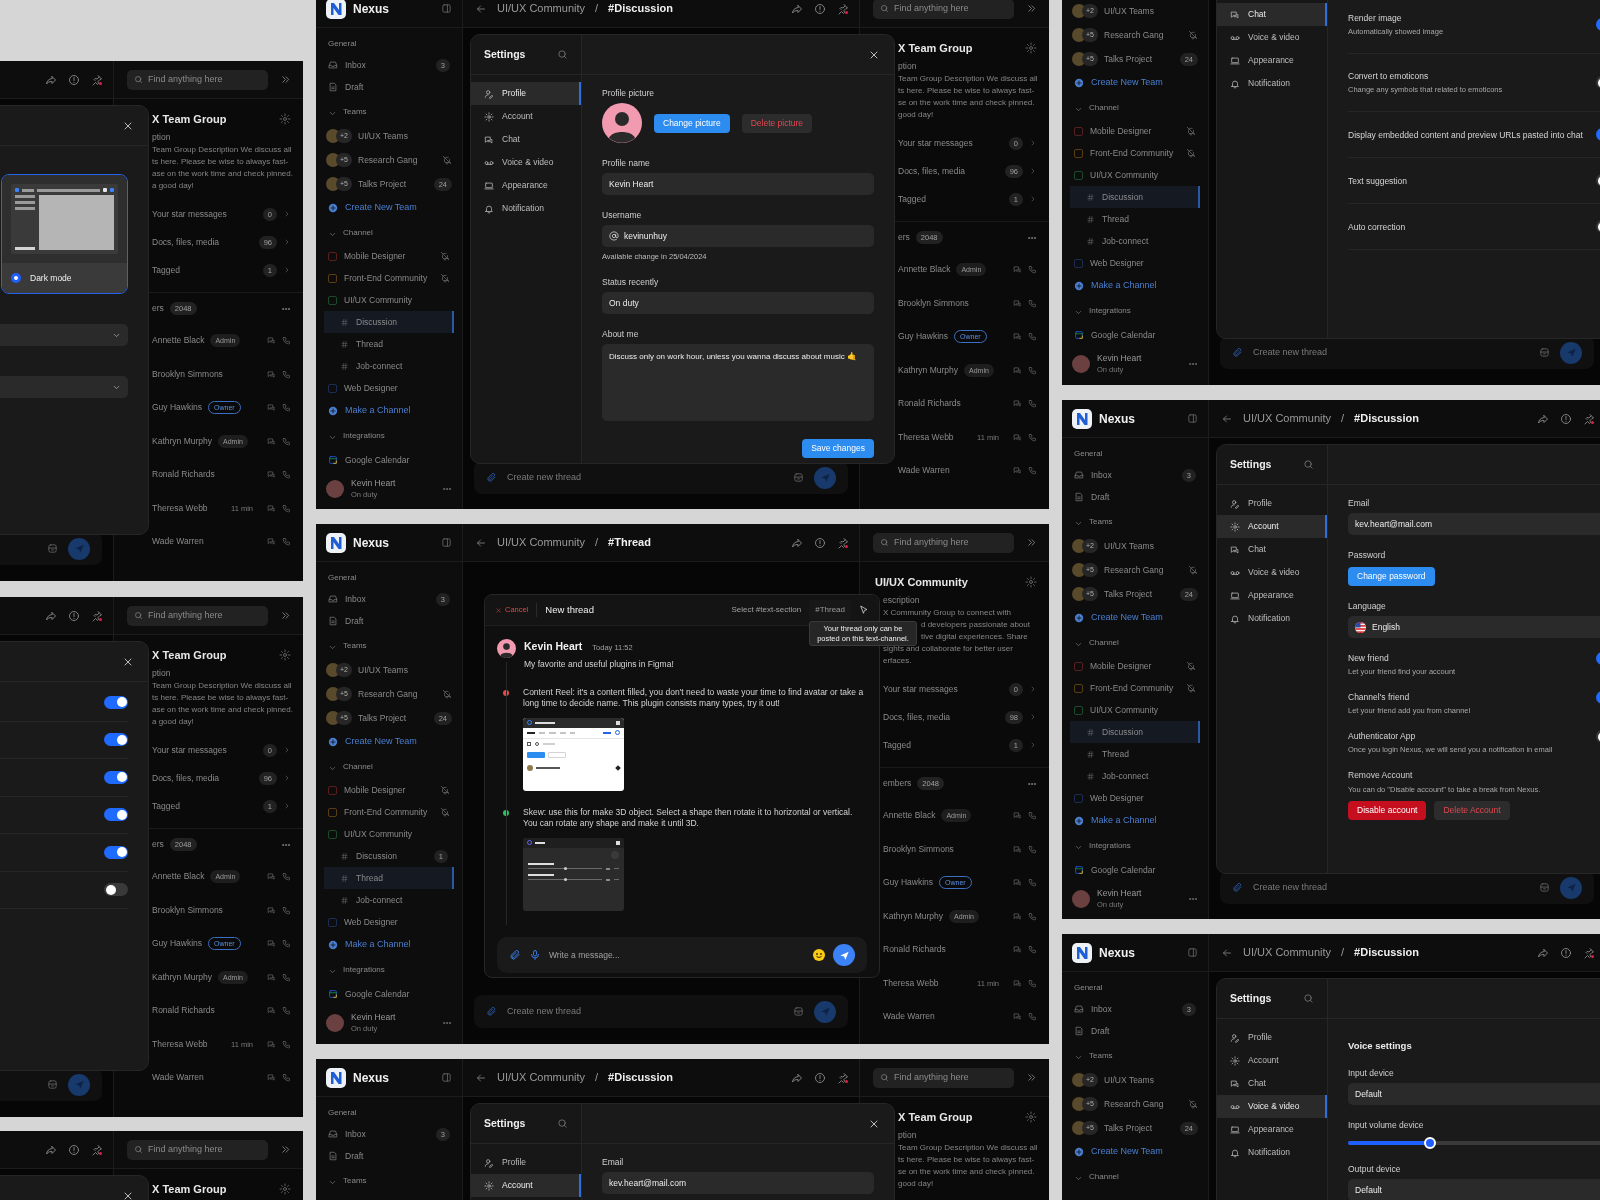 The width and height of the screenshot is (1600, 1200). What do you see at coordinates (838, 449) in the screenshot?
I see `action-button: Save changes` at bounding box center [838, 449].